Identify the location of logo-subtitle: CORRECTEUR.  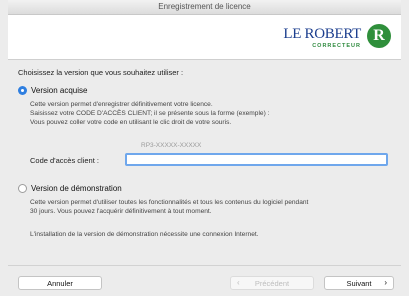
(336, 46).